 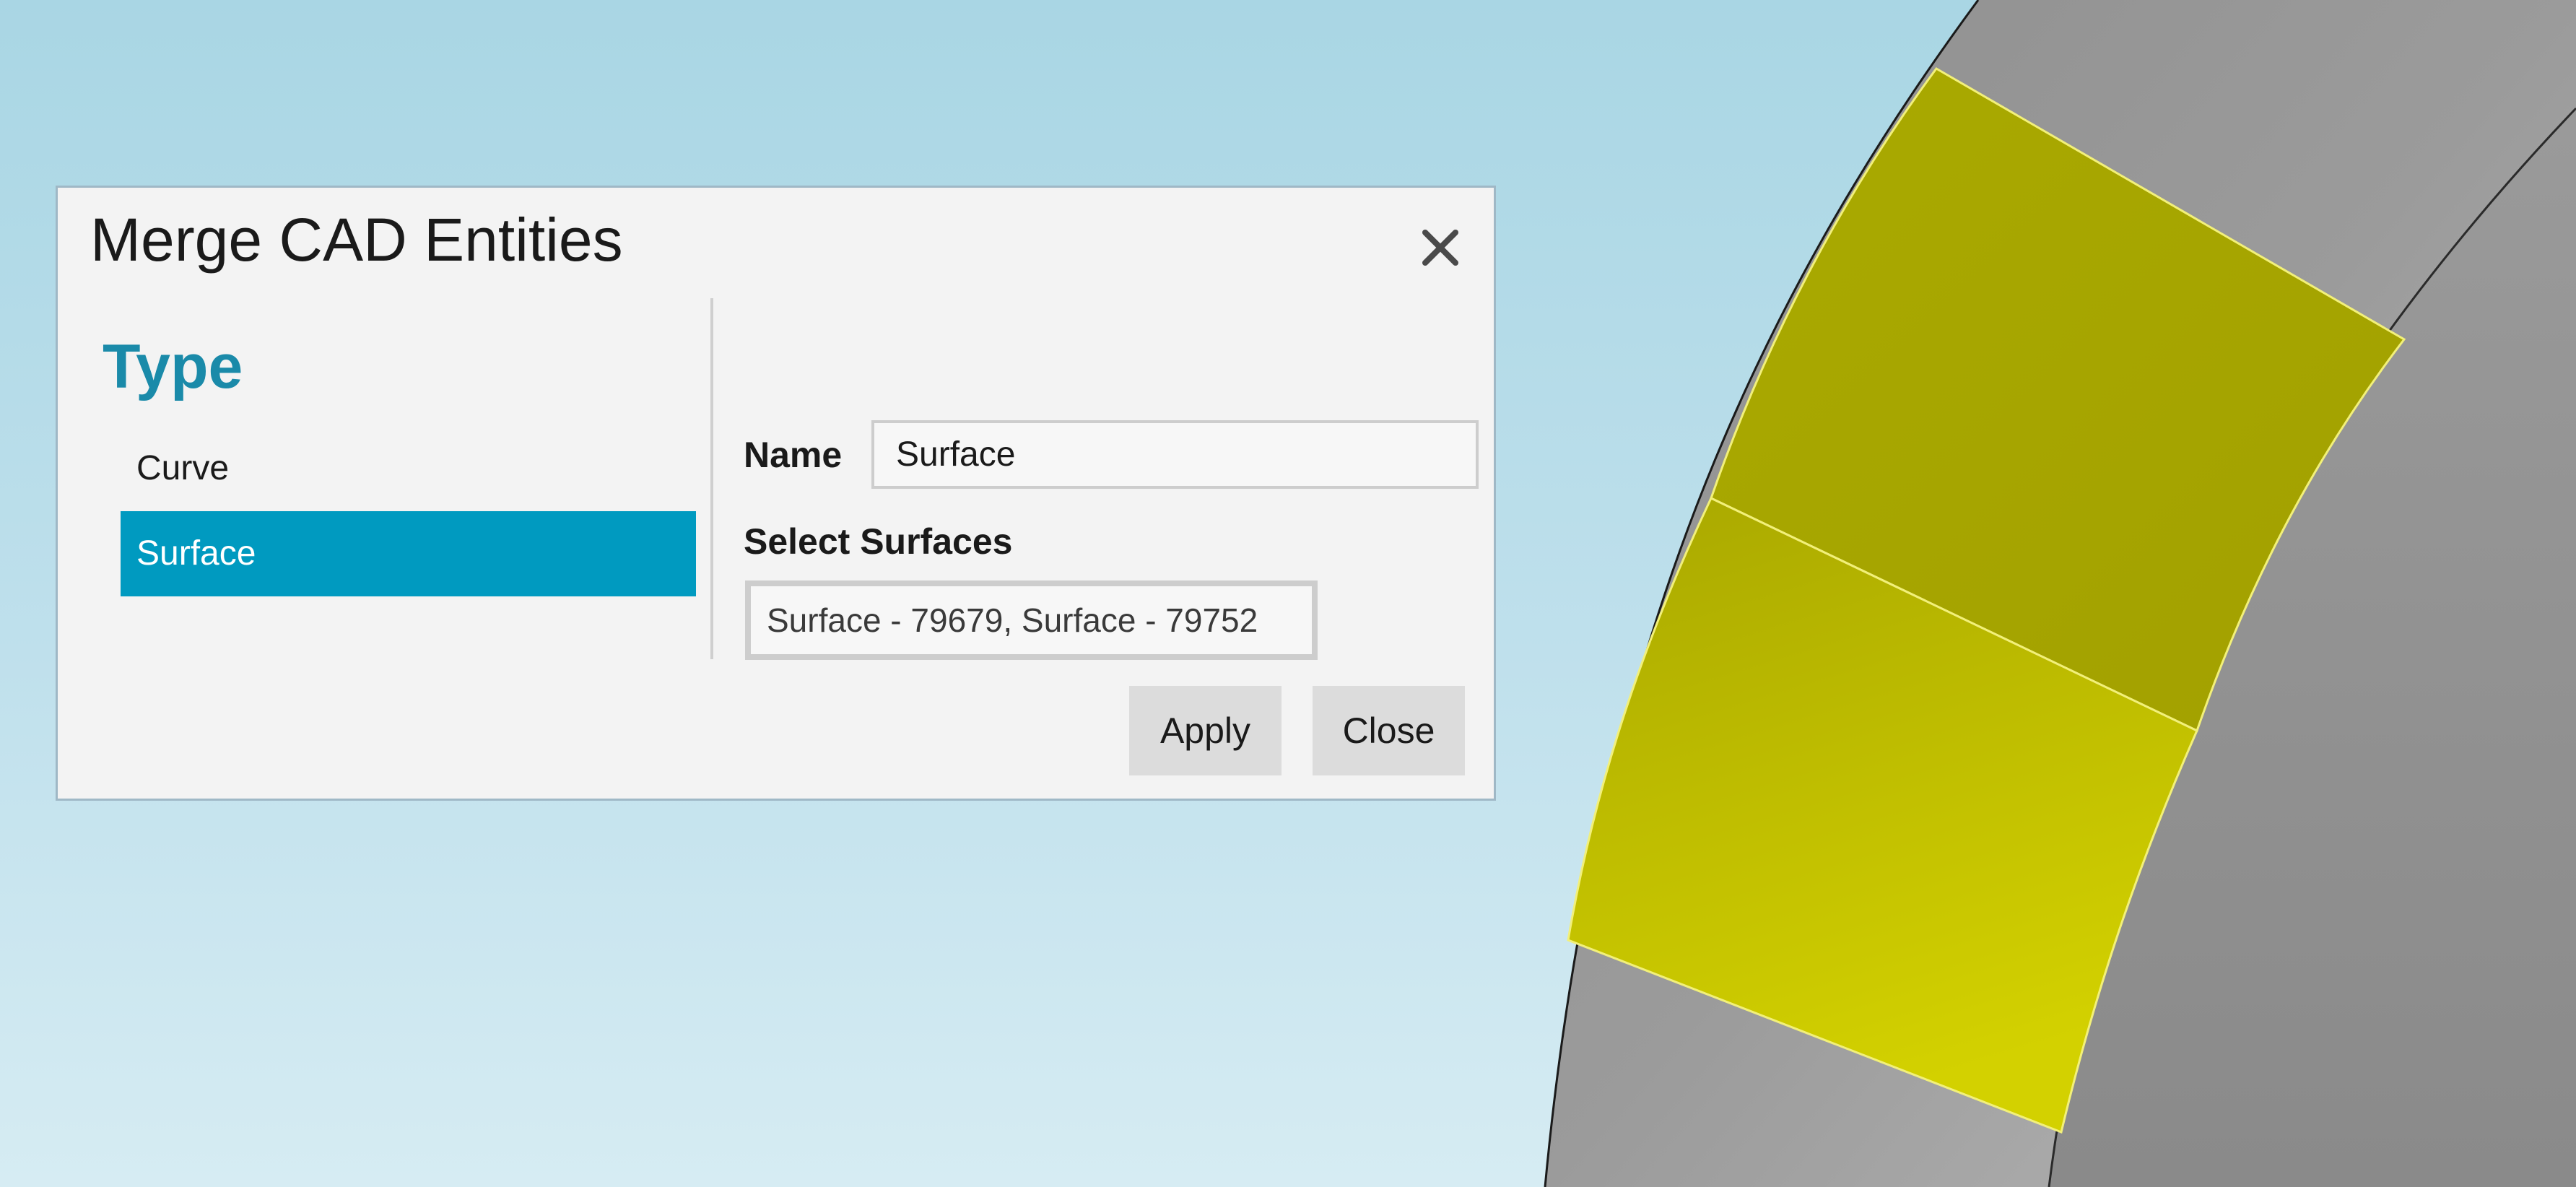 What do you see at coordinates (1205, 730) in the screenshot?
I see `apply-button: Apply` at bounding box center [1205, 730].